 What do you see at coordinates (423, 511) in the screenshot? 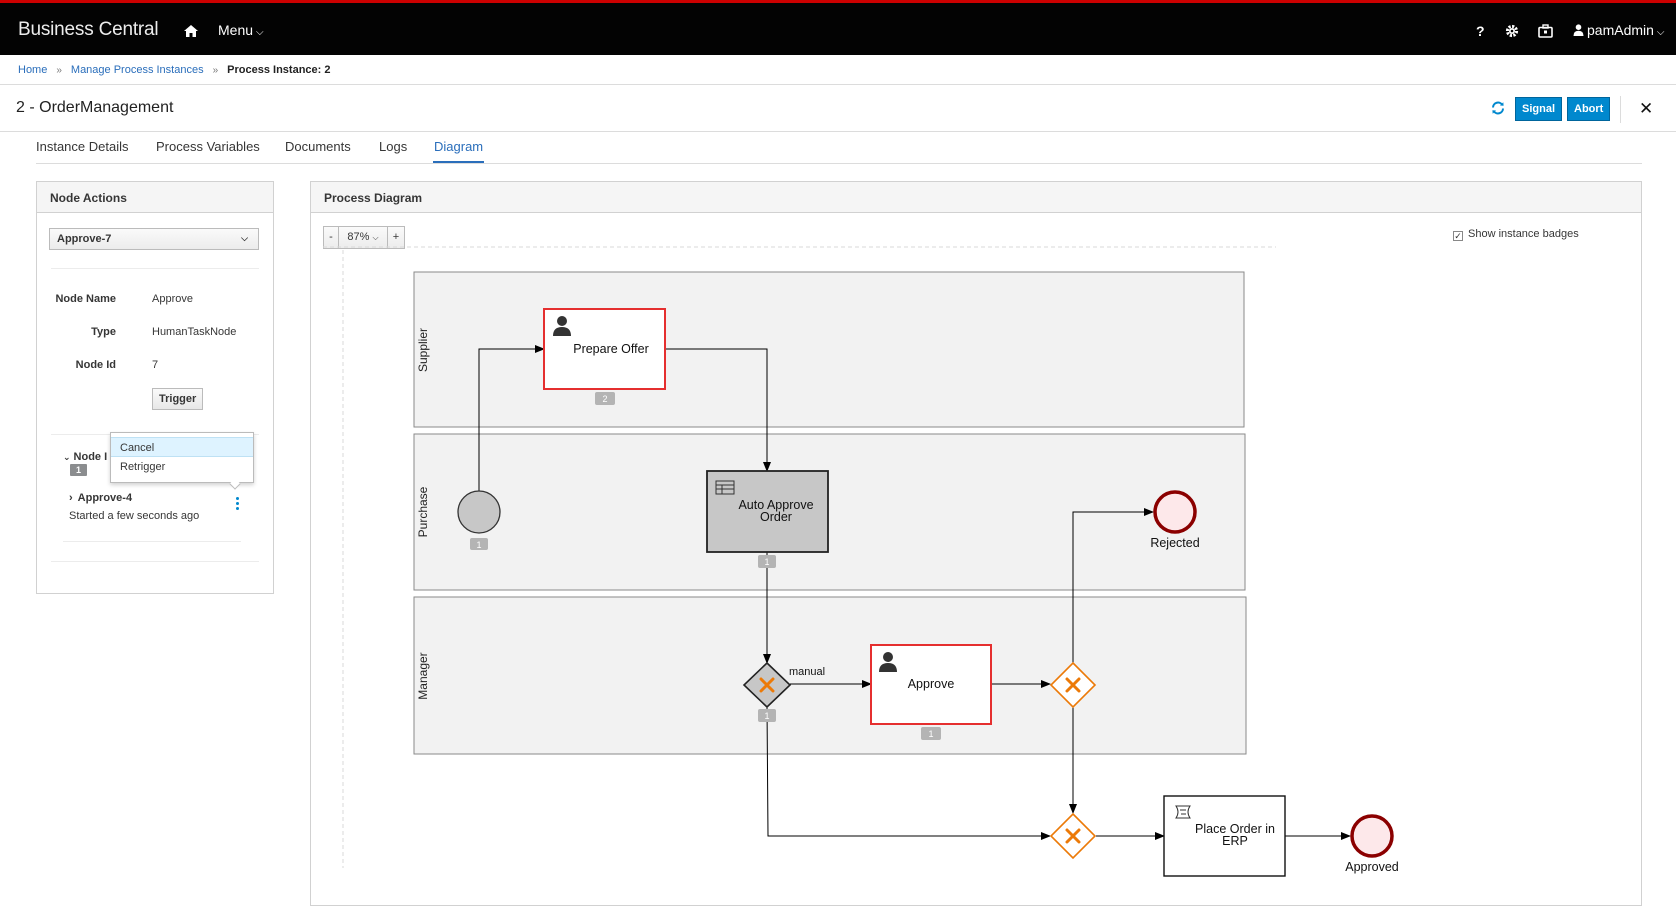
I see `lane-label: Purchase` at bounding box center [423, 511].